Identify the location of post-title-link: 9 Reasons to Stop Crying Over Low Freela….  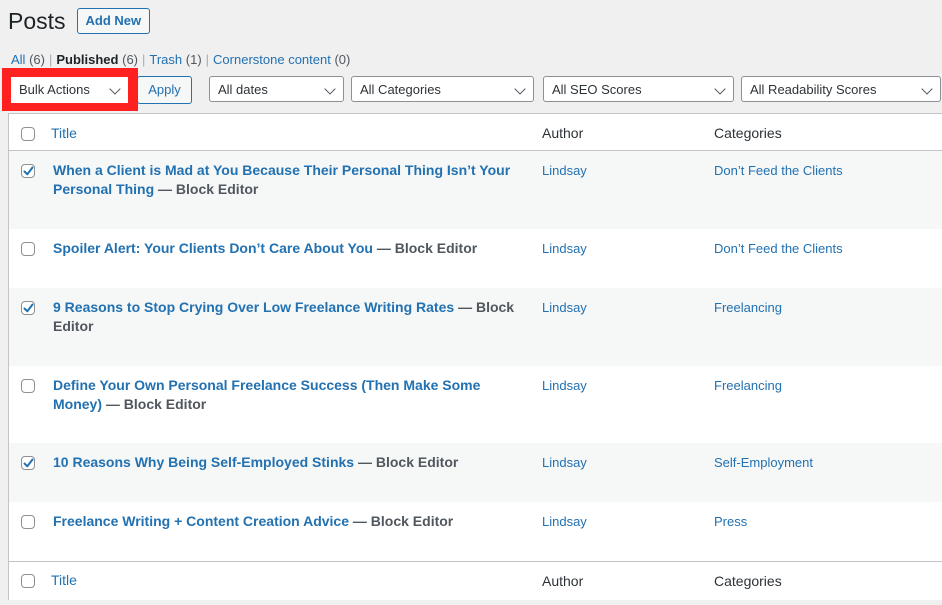
(253, 307).